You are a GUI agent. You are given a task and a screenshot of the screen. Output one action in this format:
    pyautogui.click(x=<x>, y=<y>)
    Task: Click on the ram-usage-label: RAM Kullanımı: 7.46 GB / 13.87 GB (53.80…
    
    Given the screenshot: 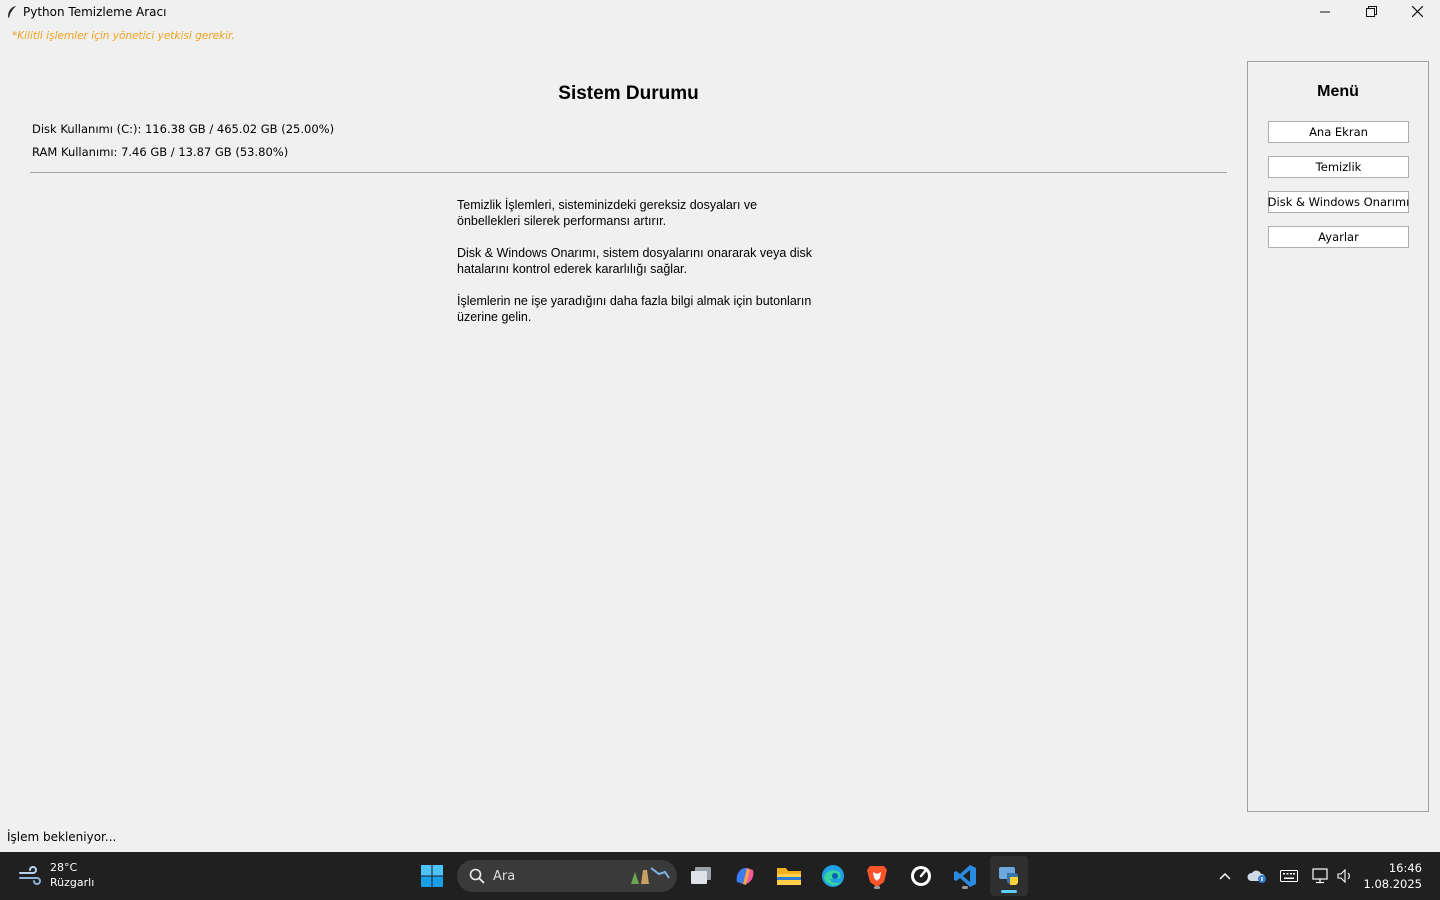 What is the action you would take?
    pyautogui.click(x=160, y=152)
    